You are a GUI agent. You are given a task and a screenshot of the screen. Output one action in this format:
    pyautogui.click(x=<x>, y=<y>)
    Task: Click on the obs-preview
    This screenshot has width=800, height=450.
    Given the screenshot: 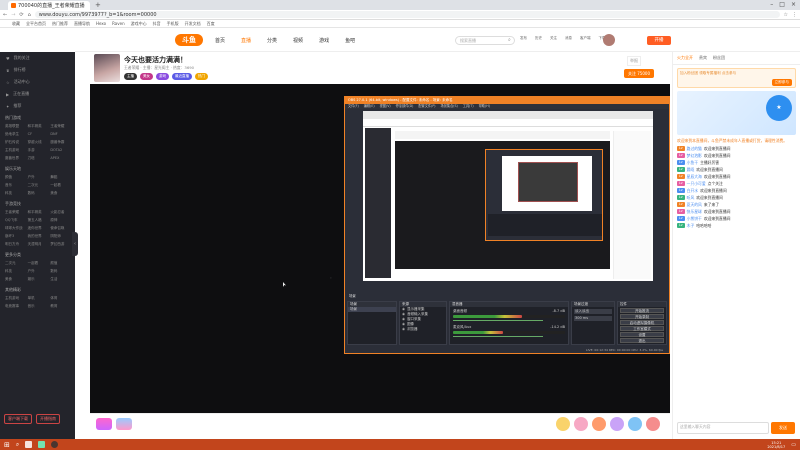 What is the action you would take?
    pyautogui.click(x=508, y=196)
    